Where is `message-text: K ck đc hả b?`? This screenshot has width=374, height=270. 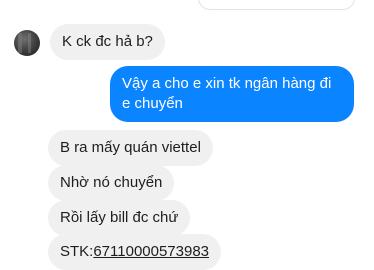 message-text: K ck đc hả b? is located at coordinates (107, 41).